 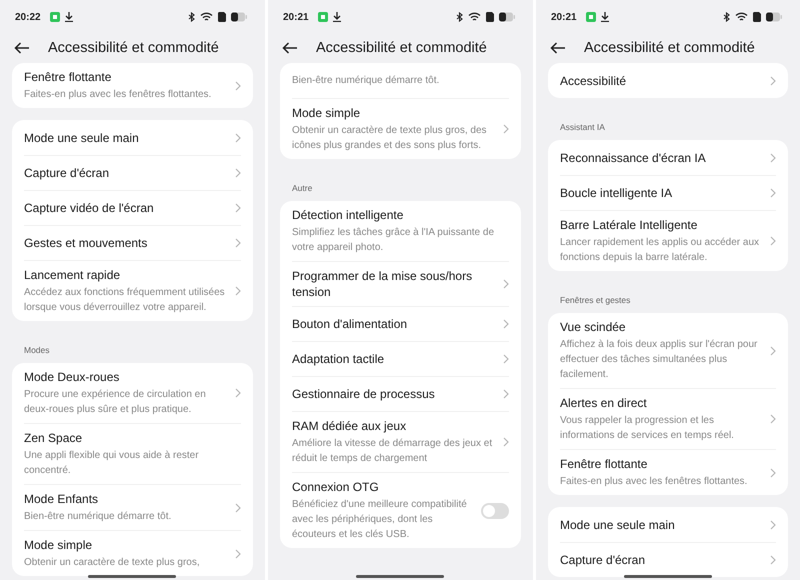 What do you see at coordinates (112, 563) in the screenshot?
I see `setting-description: Obtenir un caractère de texte plus gros,` at bounding box center [112, 563].